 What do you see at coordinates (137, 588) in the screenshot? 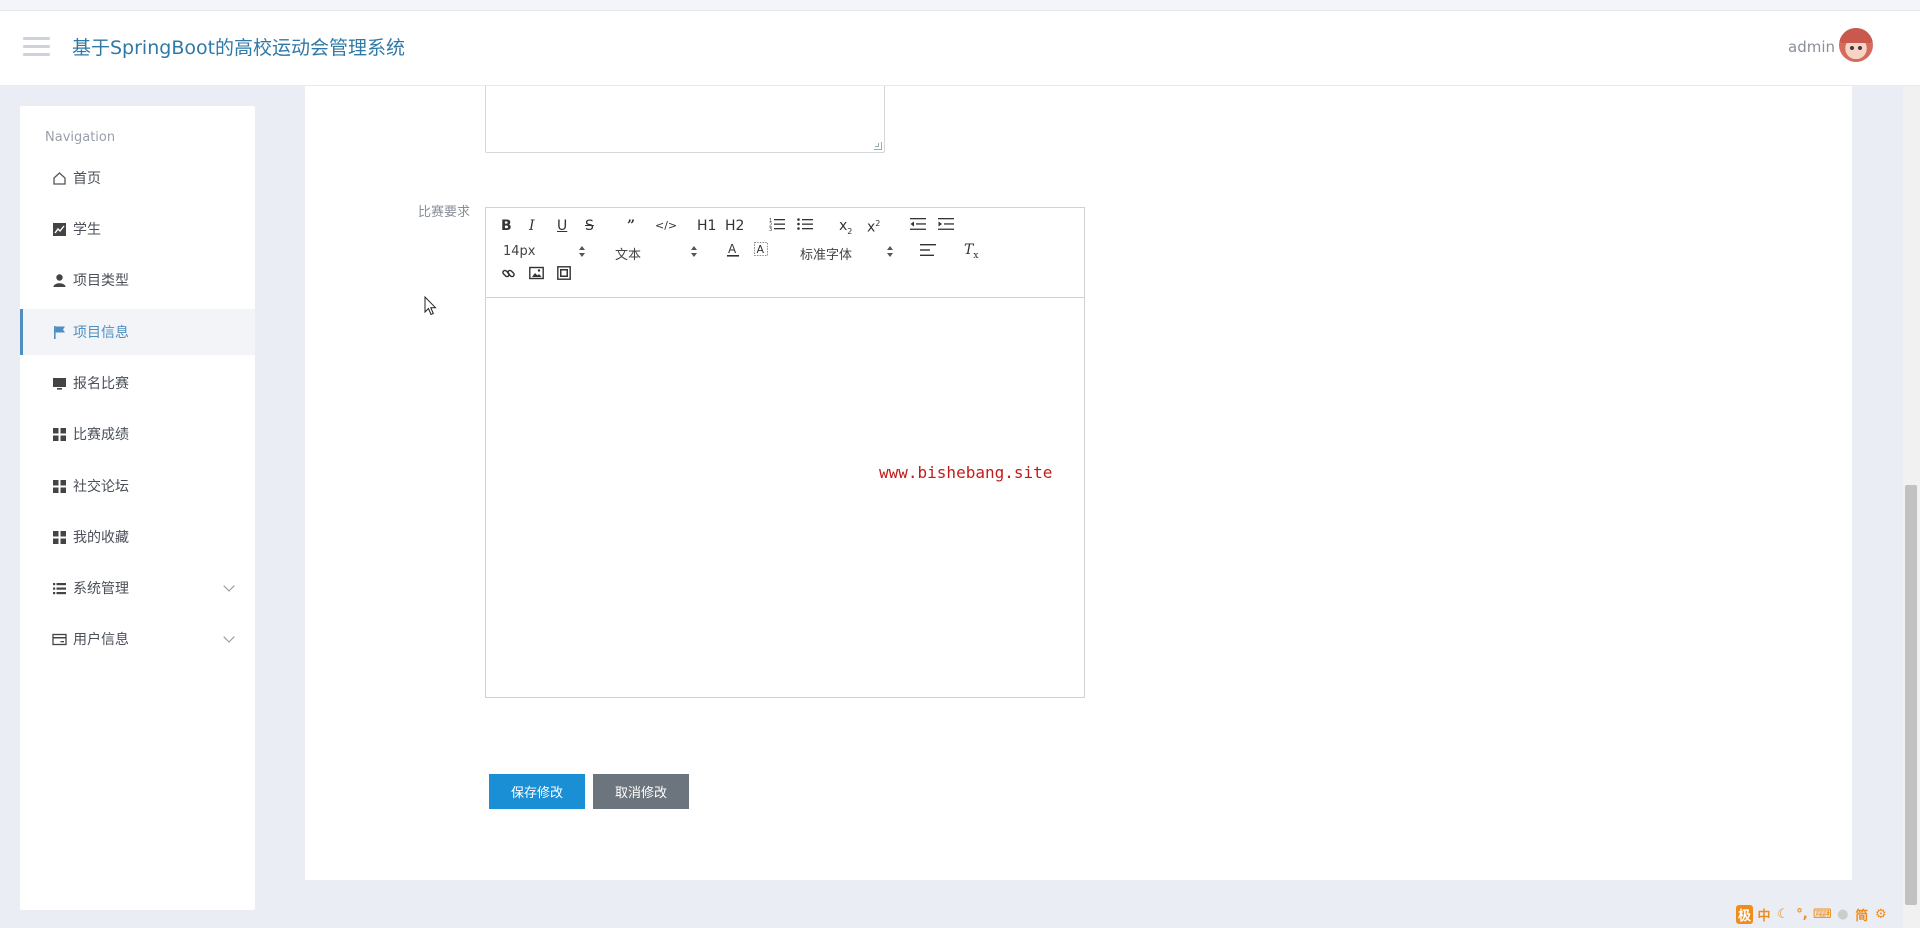
I see `sidebar-item-system-management: 系统管理` at bounding box center [137, 588].